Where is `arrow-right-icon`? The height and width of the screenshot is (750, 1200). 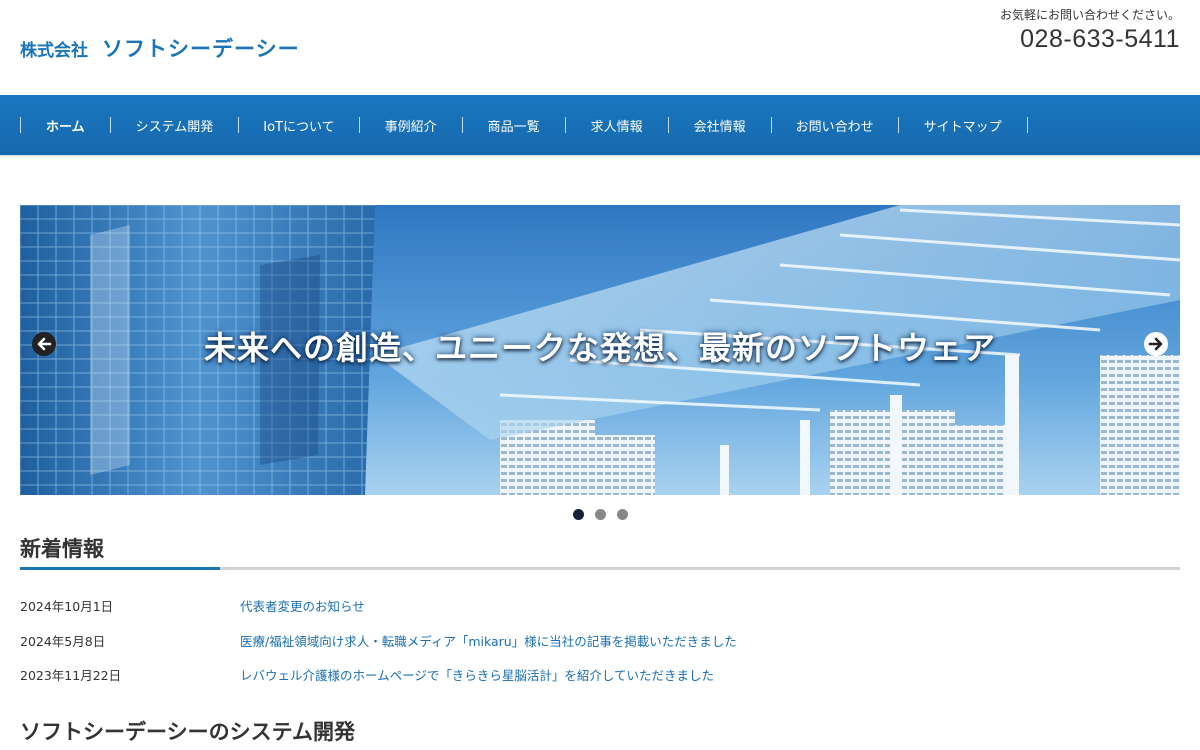 arrow-right-icon is located at coordinates (1155, 344).